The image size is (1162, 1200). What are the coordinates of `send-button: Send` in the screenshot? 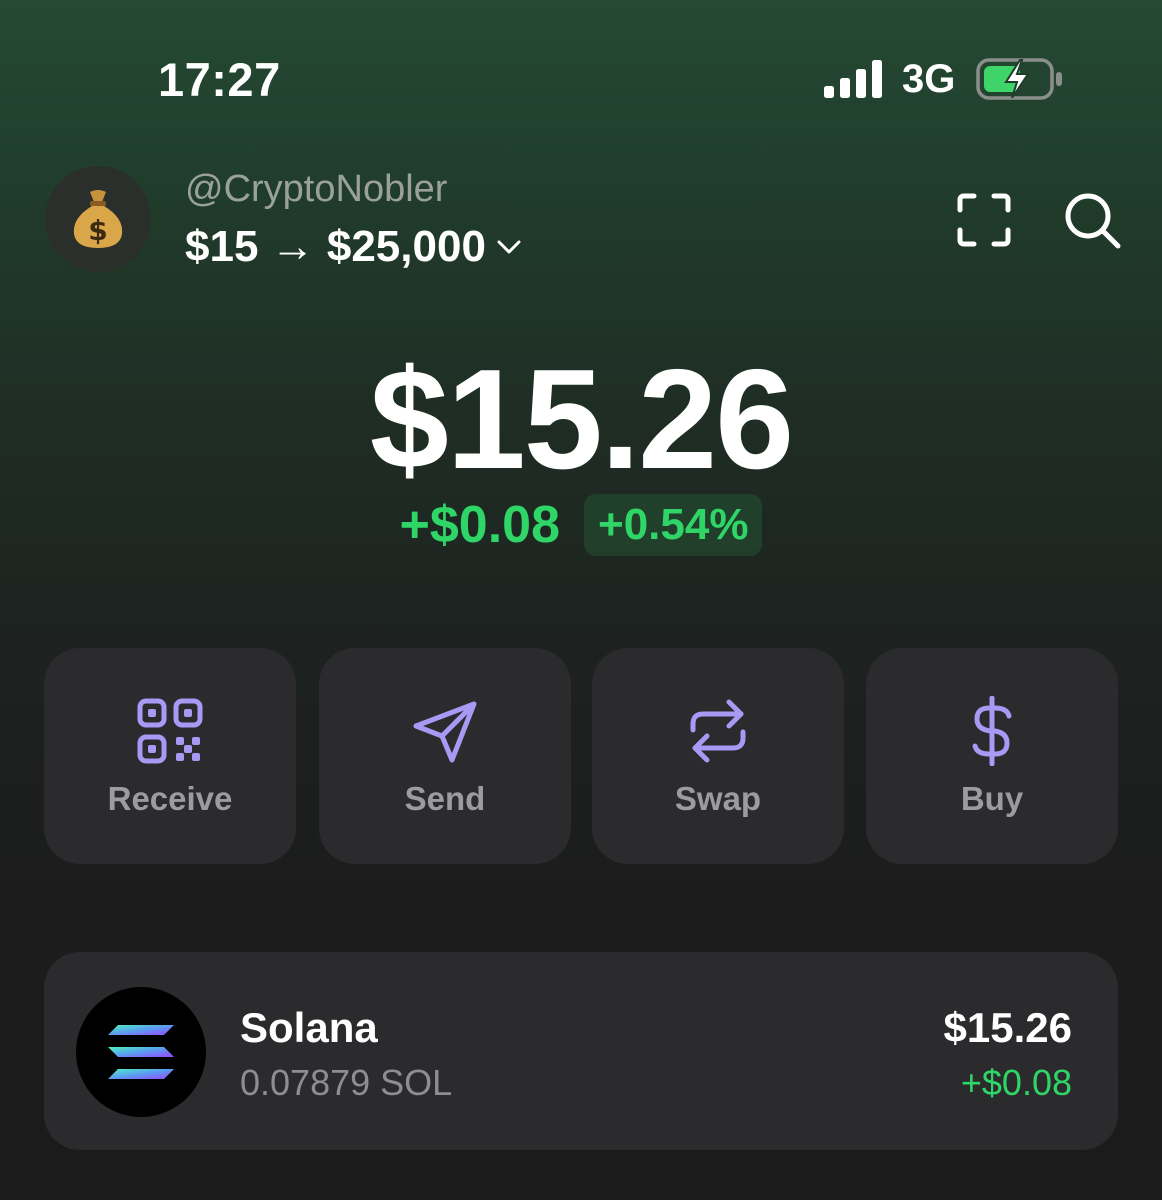 It's located at (445, 756).